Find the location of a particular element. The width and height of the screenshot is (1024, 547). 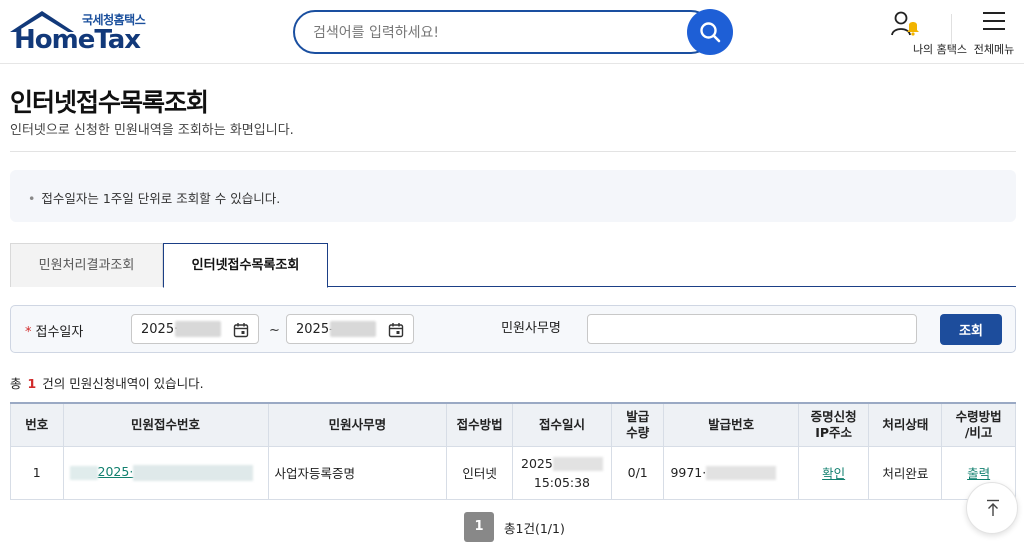

all-menu-button: 전체메뉴 is located at coordinates (994, 33).